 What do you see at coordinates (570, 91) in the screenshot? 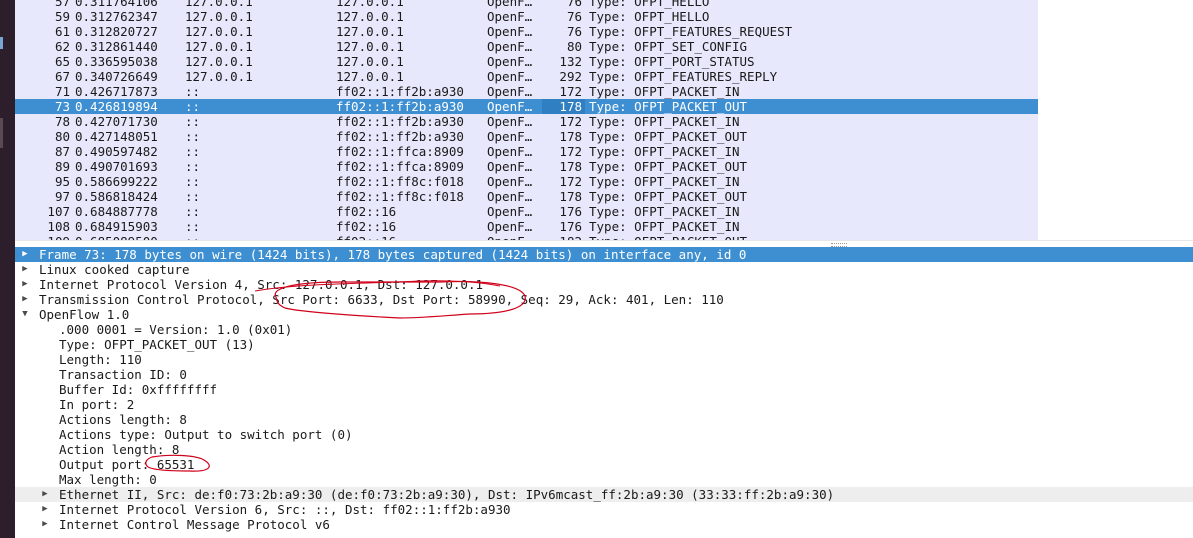
I see `packet-length: 172` at bounding box center [570, 91].